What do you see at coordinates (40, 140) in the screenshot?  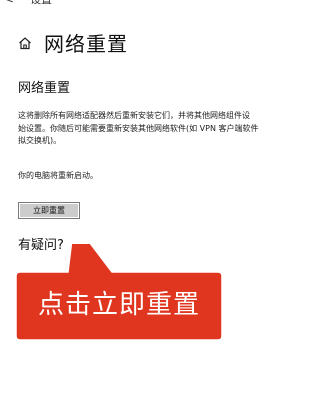 I see `description-line: 拟交换机)。` at bounding box center [40, 140].